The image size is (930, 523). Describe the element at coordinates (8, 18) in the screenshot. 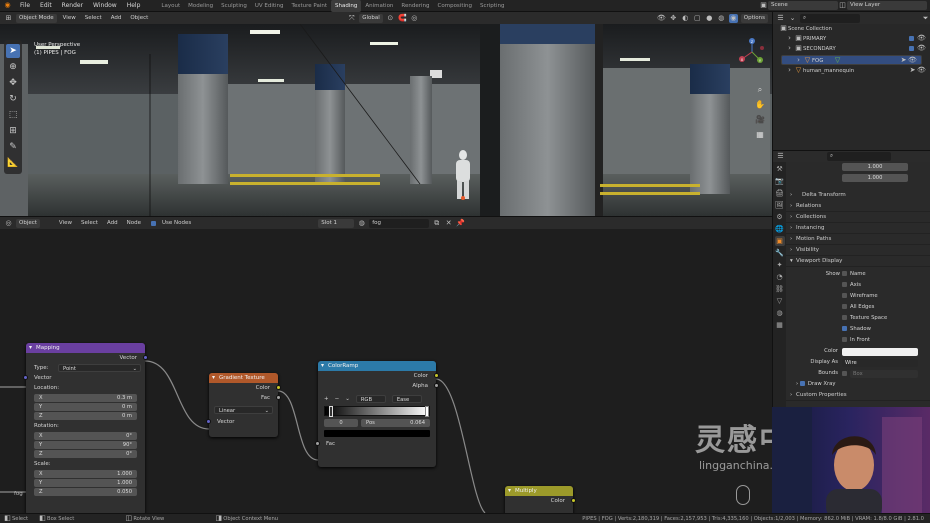

I see `editor-type-icon: ⊞` at that location.